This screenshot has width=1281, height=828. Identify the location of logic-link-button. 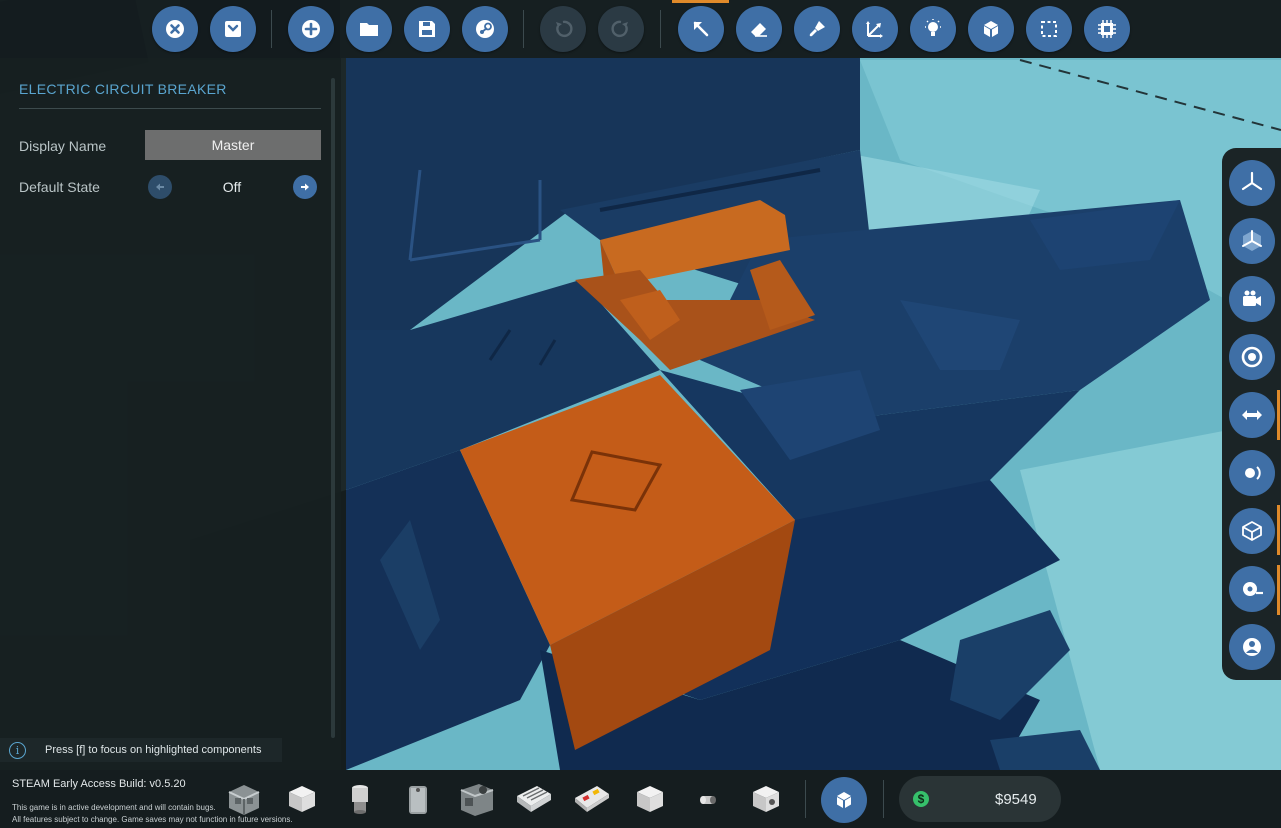
(1252, 415).